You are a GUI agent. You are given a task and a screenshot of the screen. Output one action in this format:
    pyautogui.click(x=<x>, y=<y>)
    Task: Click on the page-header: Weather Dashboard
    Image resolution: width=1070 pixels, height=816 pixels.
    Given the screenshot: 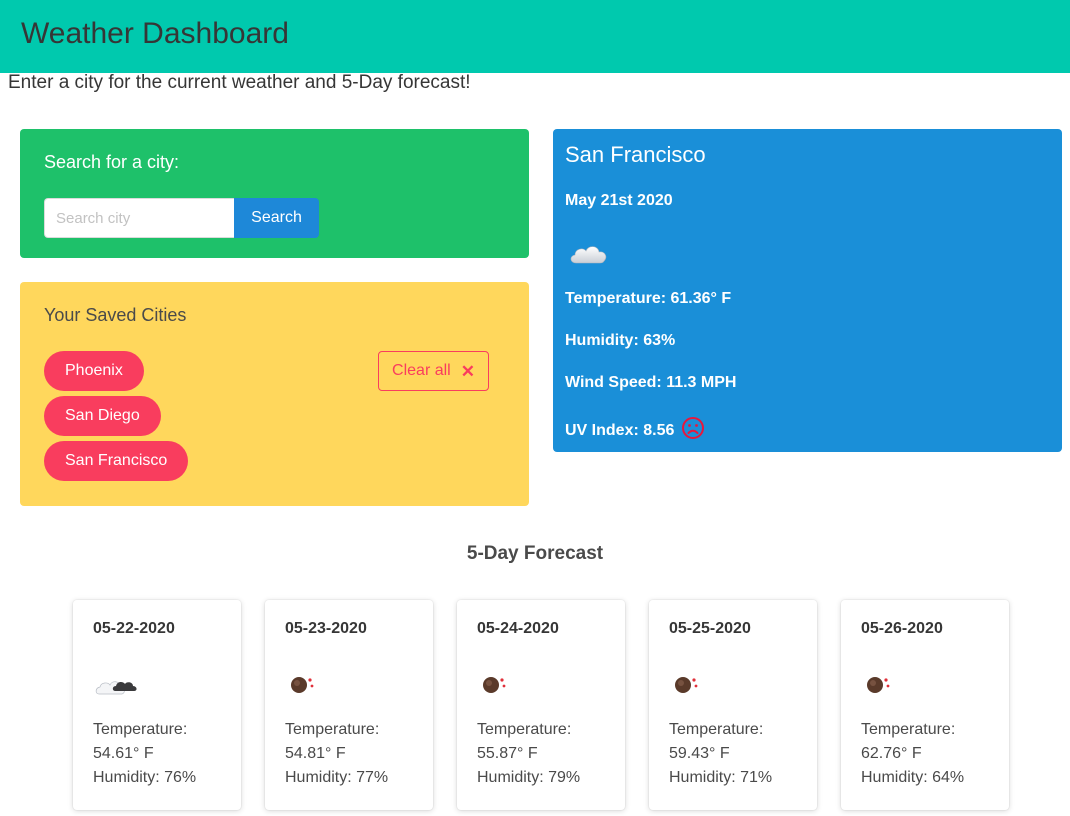 What is the action you would take?
    pyautogui.click(x=535, y=36)
    